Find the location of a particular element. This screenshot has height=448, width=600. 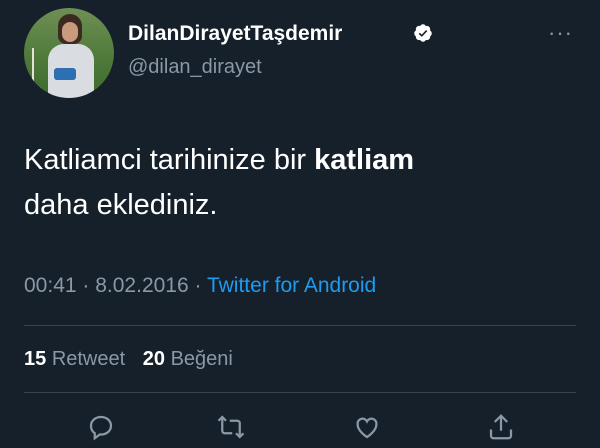

tweet-date: 8.02.2016 is located at coordinates (141, 285).